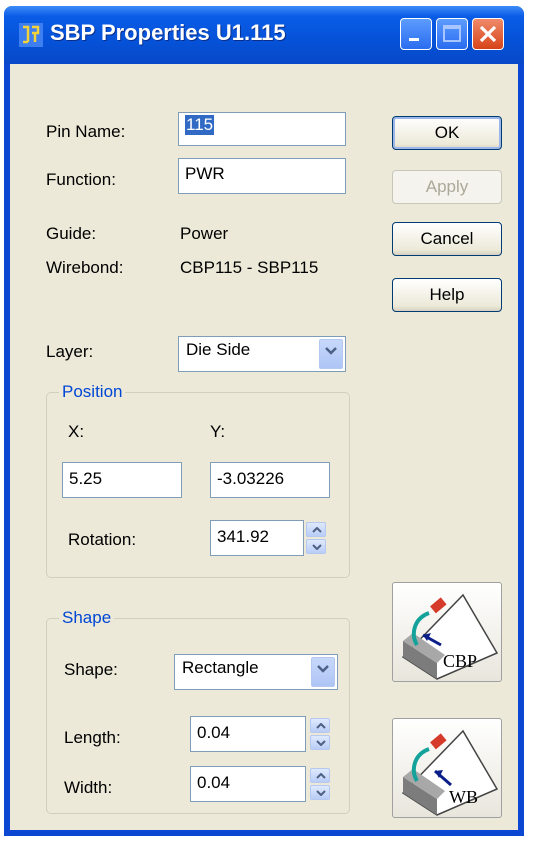  I want to click on layer-value: Die Side, so click(218, 349).